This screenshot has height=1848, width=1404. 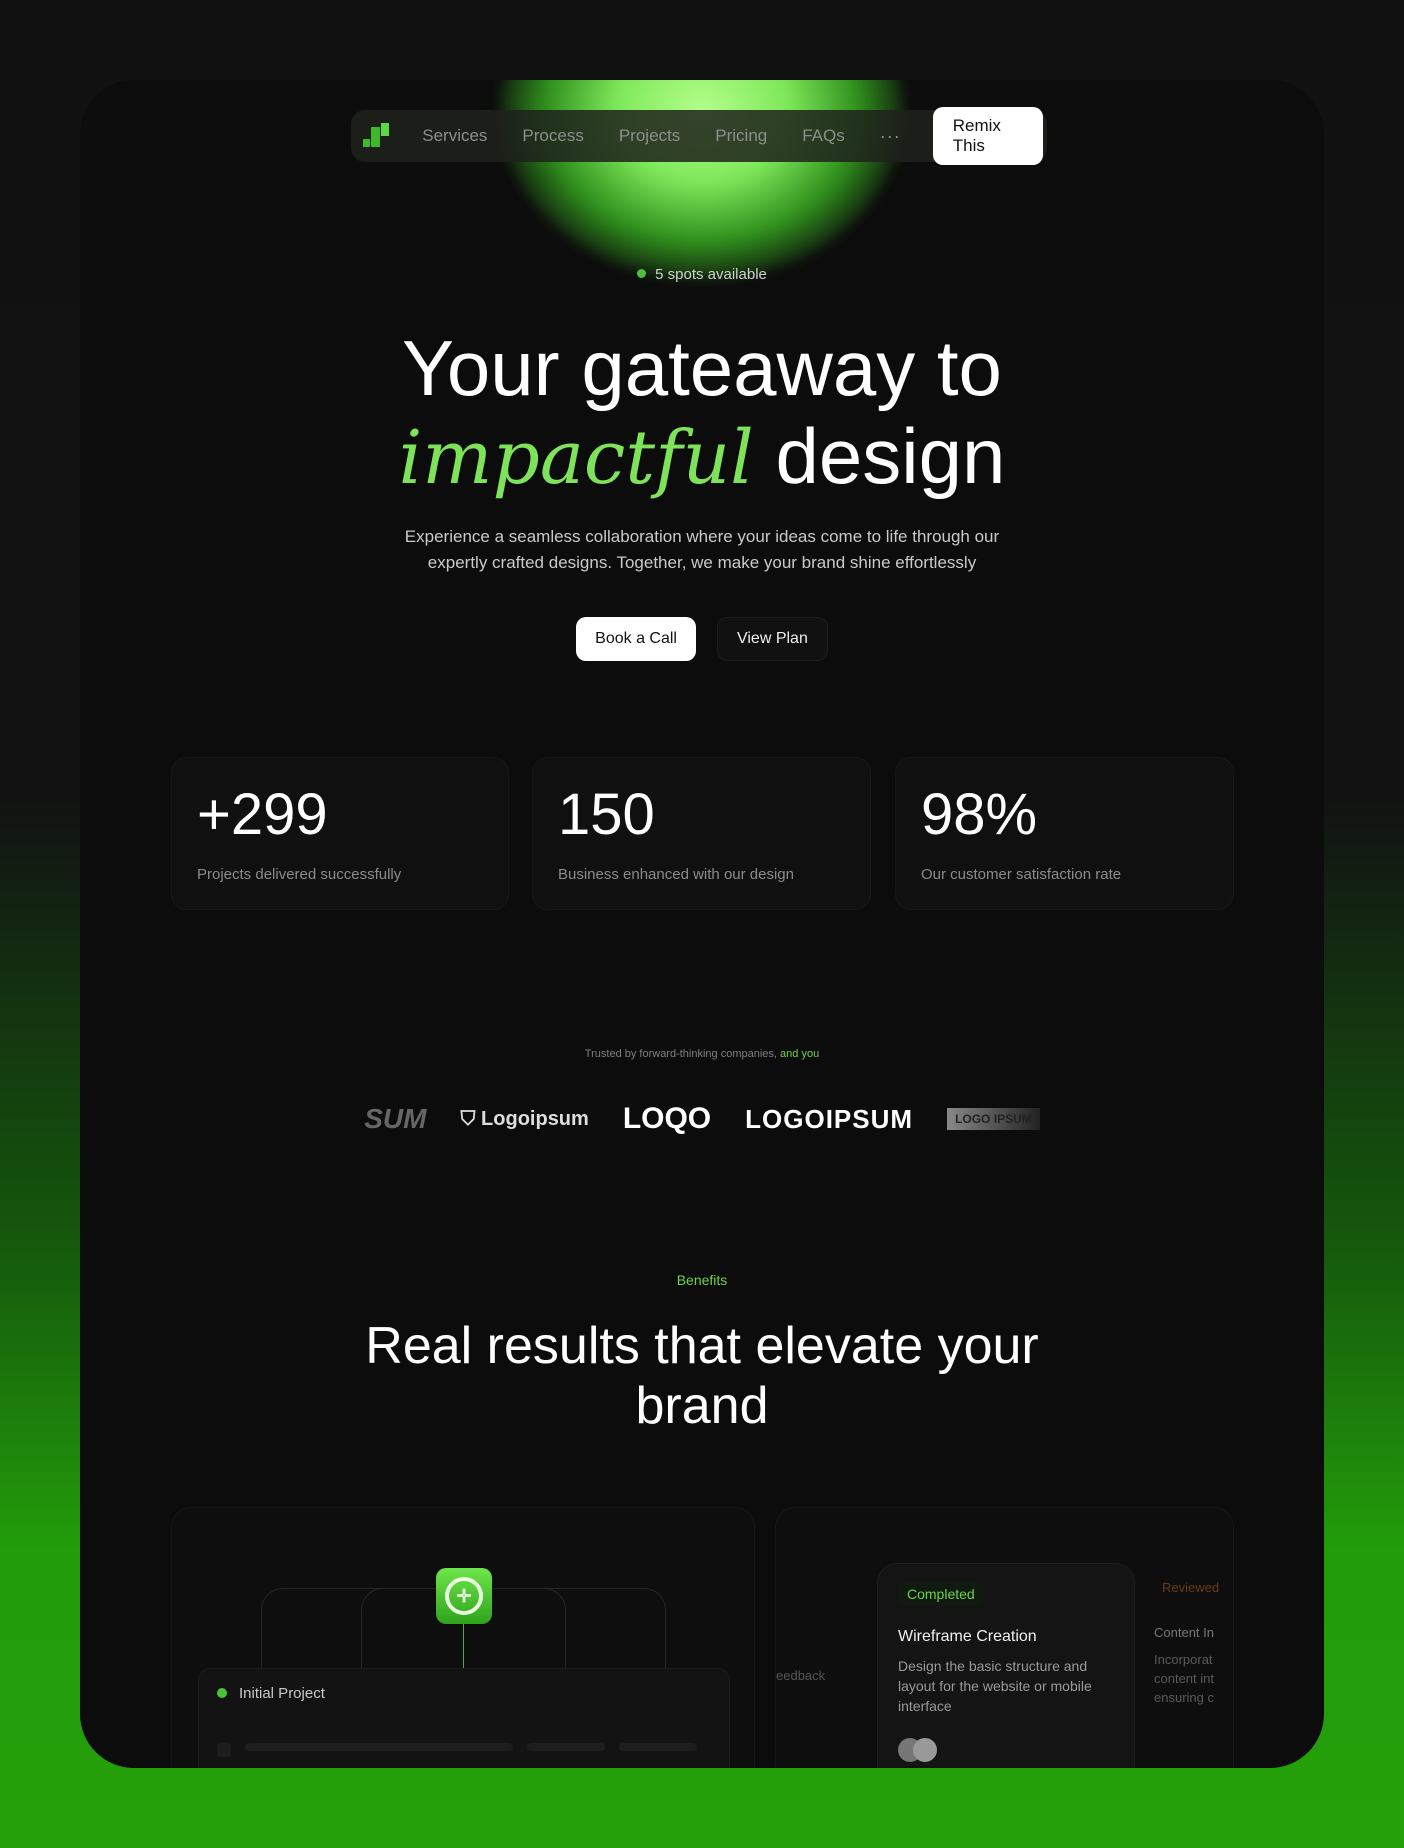 I want to click on hero-buttons: Book a Call View Plan, so click(x=702, y=639).